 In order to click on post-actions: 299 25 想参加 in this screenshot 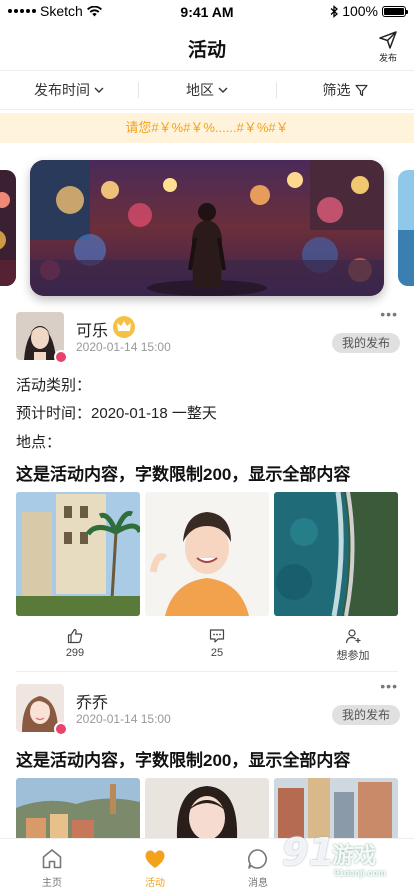, I will do `click(207, 649)`.